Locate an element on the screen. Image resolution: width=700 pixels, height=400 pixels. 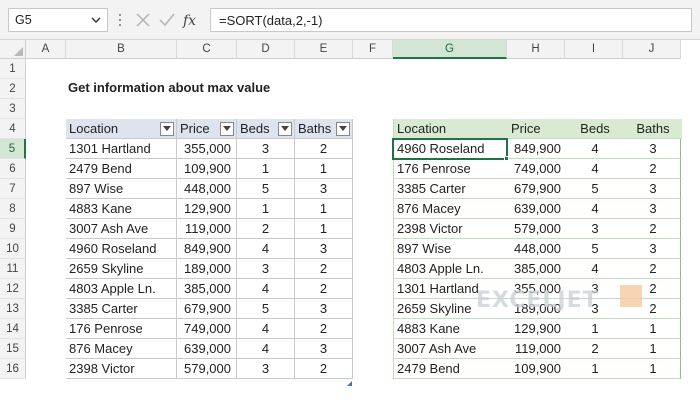
table-cell: 897 Wise is located at coordinates (121, 189).